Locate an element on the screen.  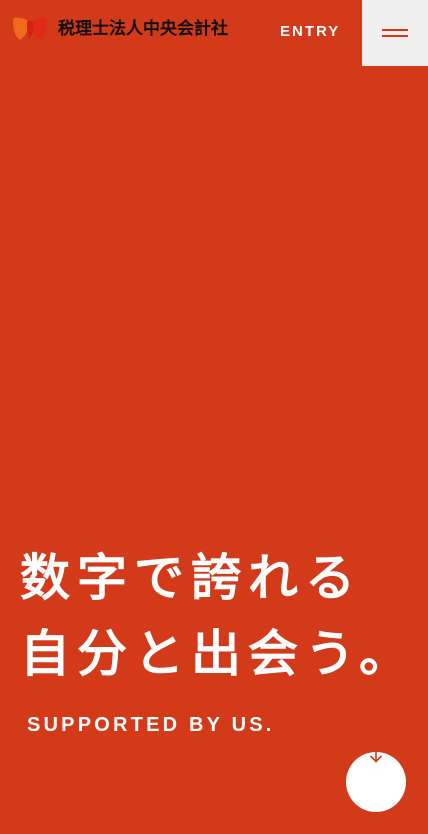
brand-name: 税理士法人中央会計社 is located at coordinates (143, 29).